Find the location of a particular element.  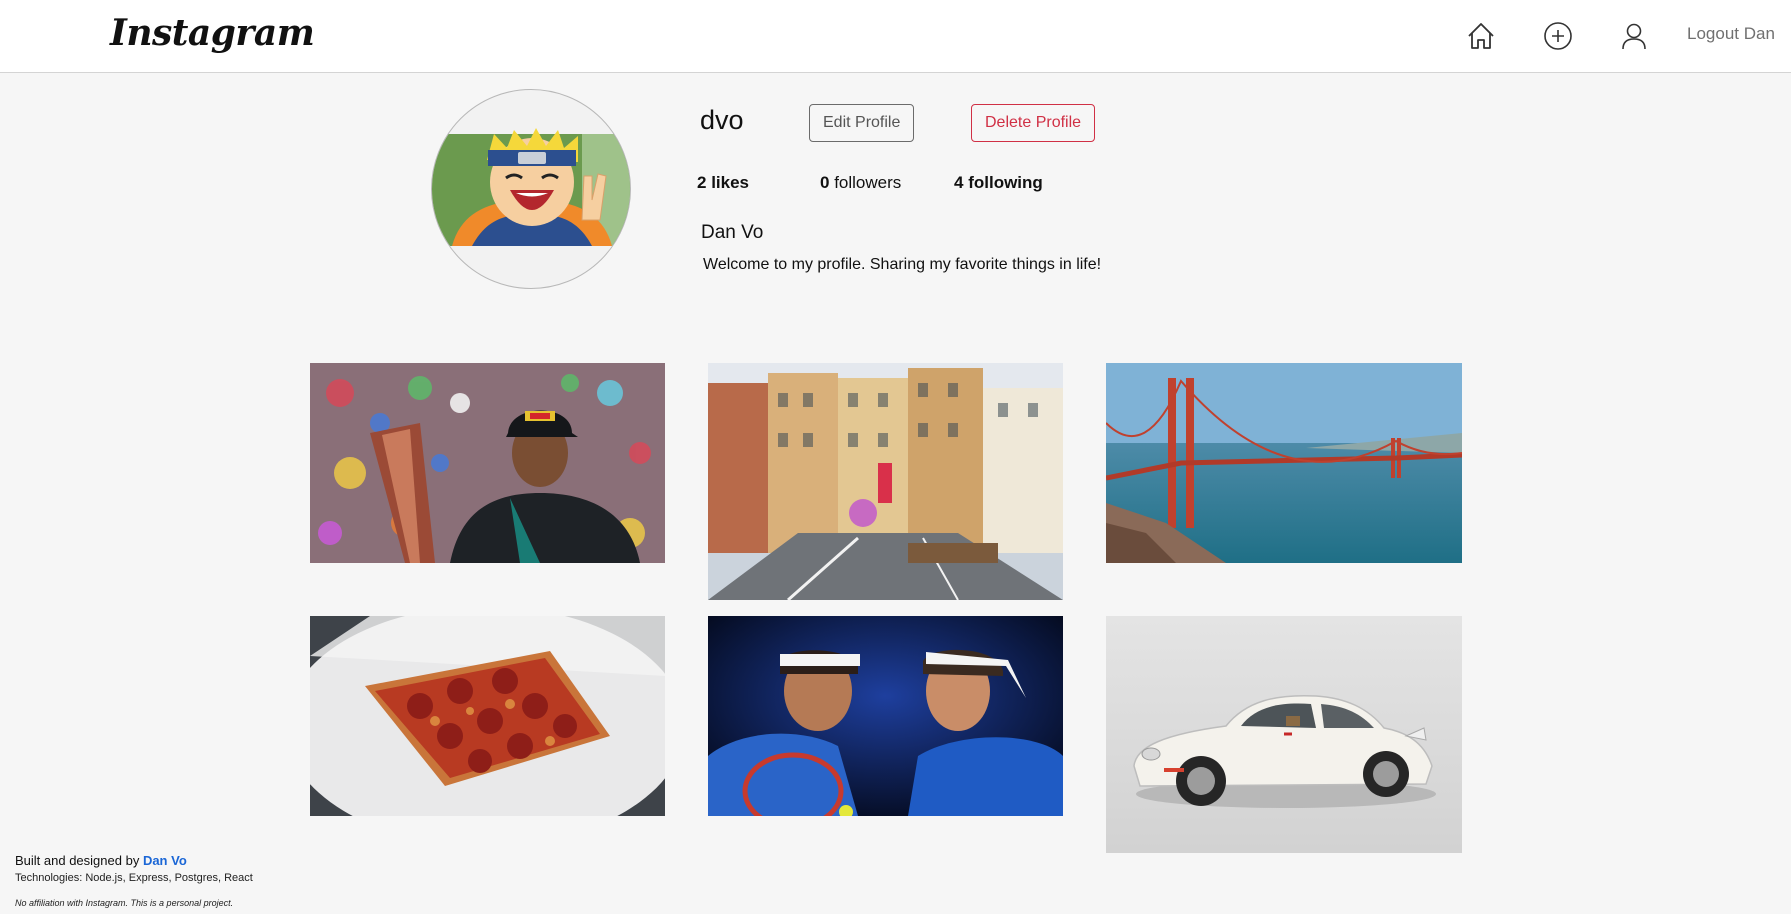

home-icon is located at coordinates (1481, 36).